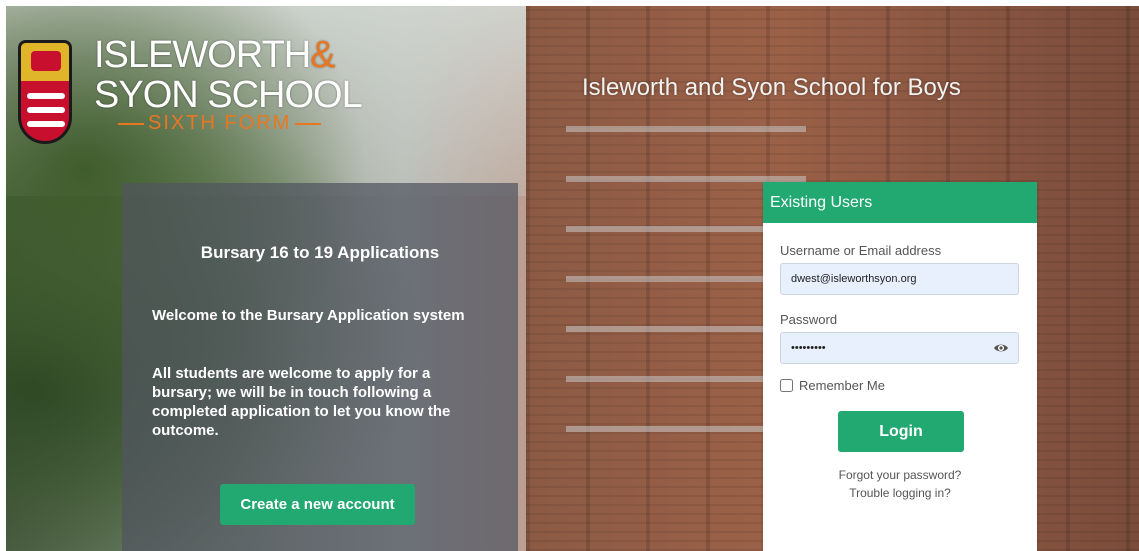 The height and width of the screenshot is (551, 1139). I want to click on logo-line1: ISLEWORTH&, so click(215, 55).